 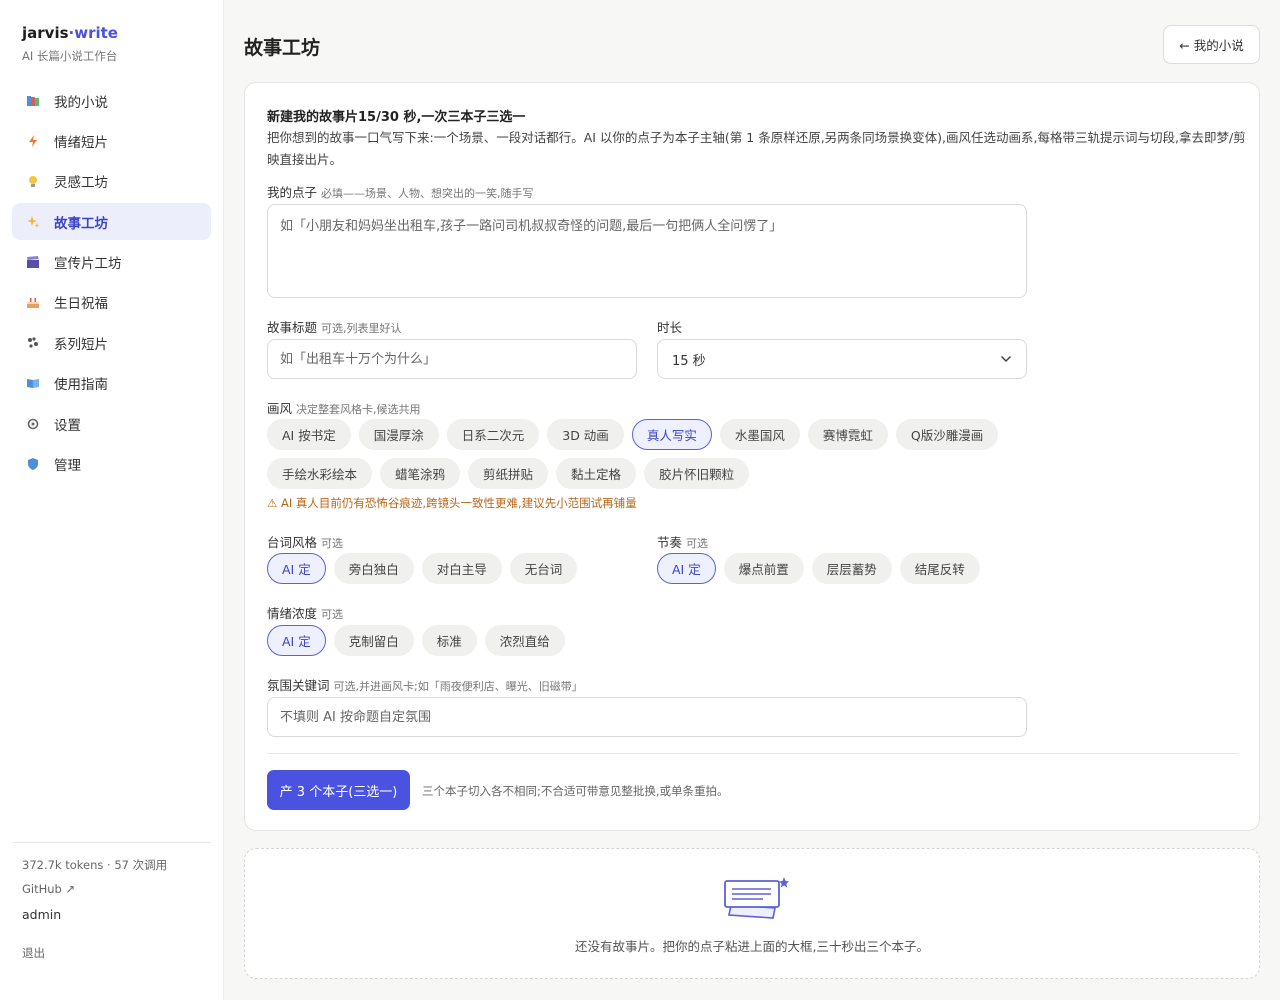 I want to click on sidebar-footer: 372.7k tokens · 57 次调用 GitHub ↗ admin 退出, so click(x=111, y=901).